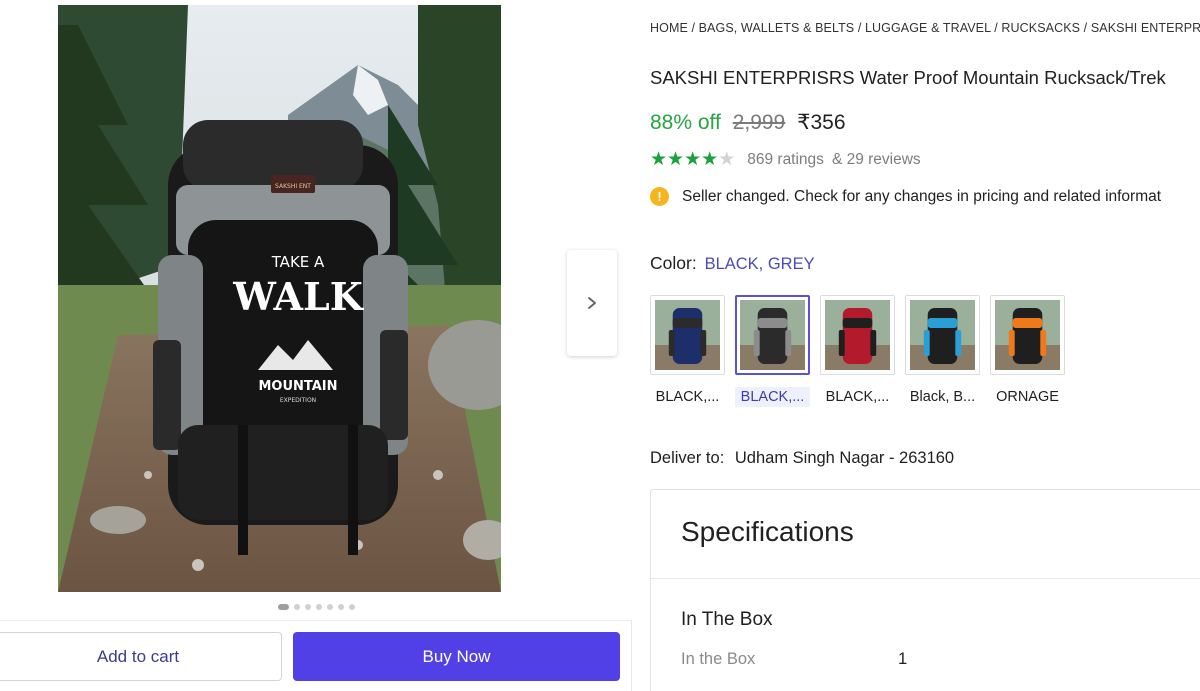 The height and width of the screenshot is (691, 1200). I want to click on svg-text: WALK, so click(298, 296).